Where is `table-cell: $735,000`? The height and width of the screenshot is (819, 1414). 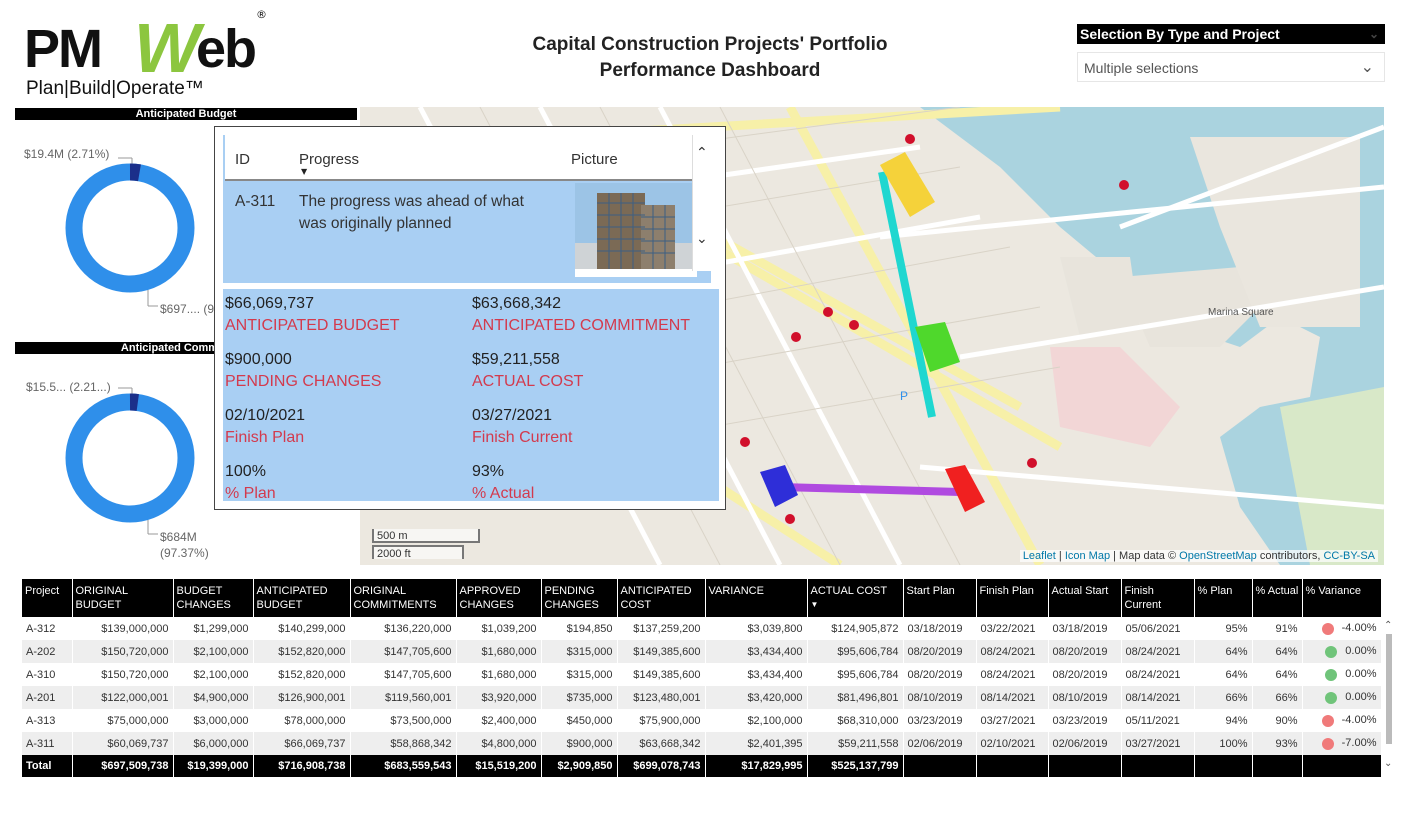 table-cell: $735,000 is located at coordinates (579, 697).